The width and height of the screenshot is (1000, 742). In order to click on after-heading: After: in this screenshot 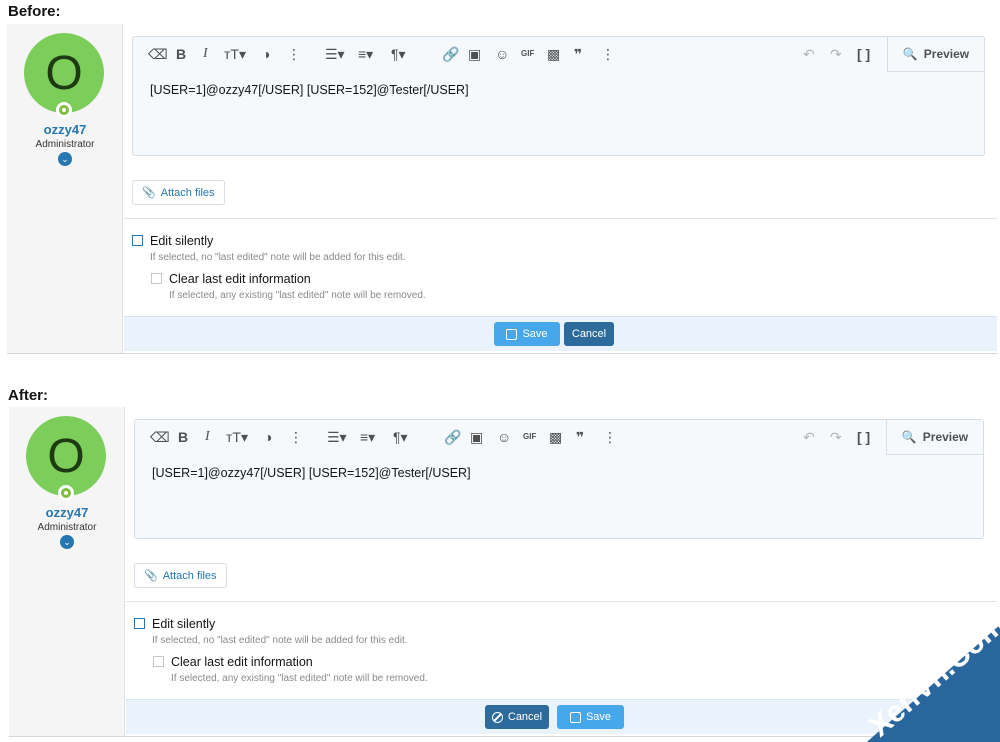, I will do `click(28, 395)`.